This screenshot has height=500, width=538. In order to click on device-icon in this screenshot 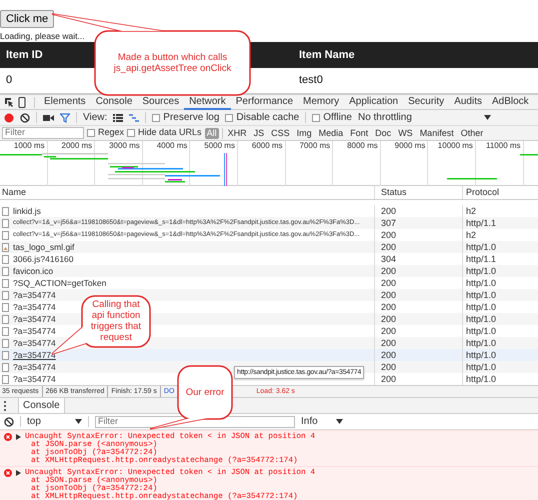, I will do `click(22, 102)`.